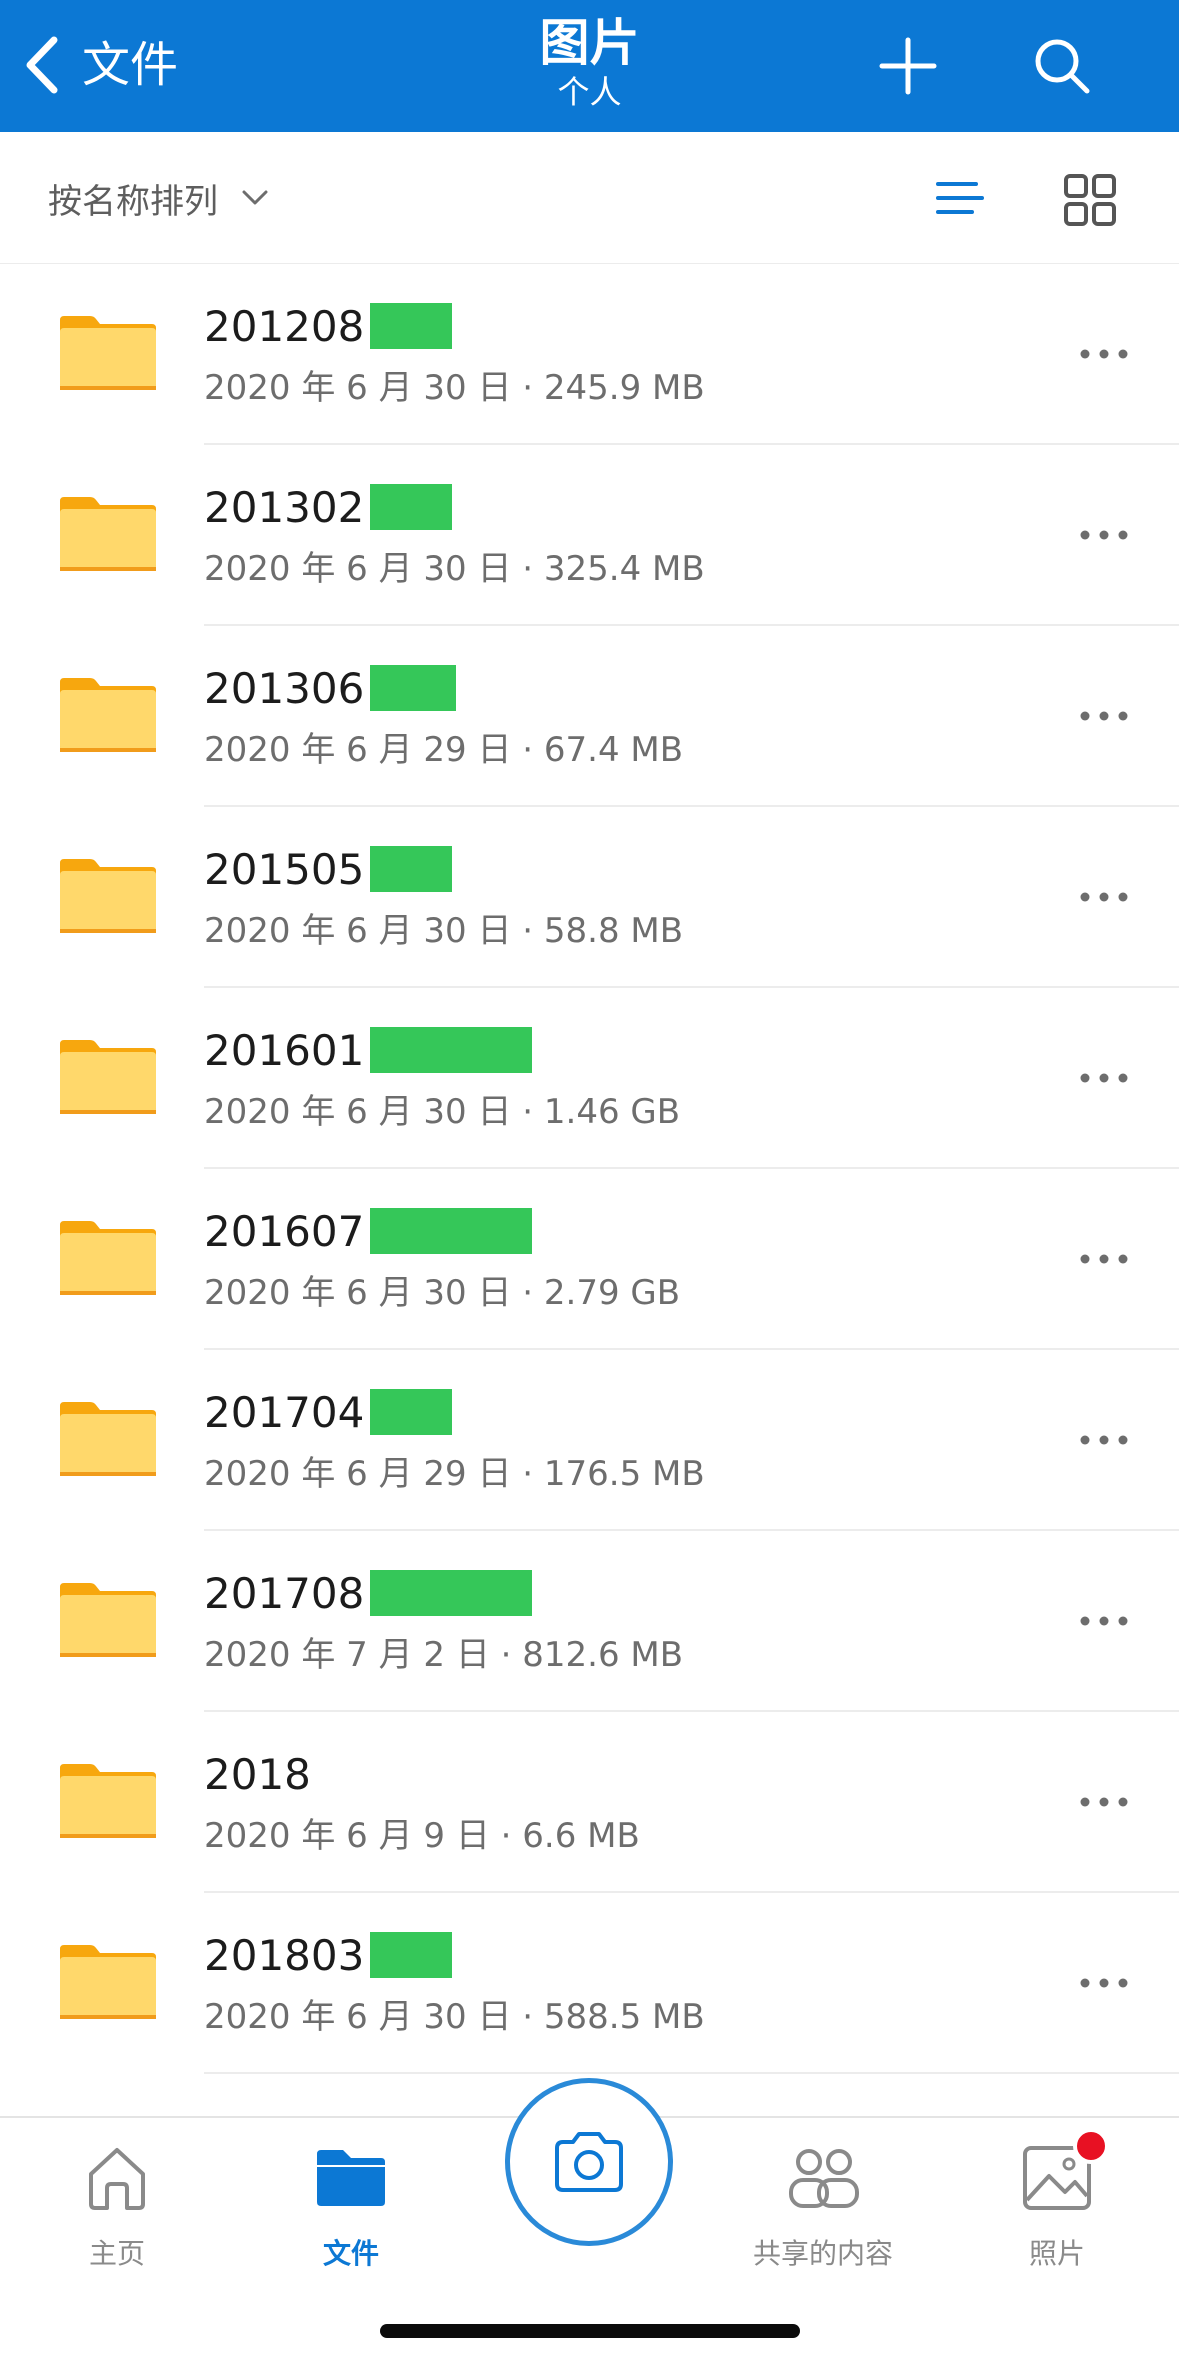 The image size is (1179, 2367). What do you see at coordinates (691, 2073) in the screenshot?
I see `row-divider` at bounding box center [691, 2073].